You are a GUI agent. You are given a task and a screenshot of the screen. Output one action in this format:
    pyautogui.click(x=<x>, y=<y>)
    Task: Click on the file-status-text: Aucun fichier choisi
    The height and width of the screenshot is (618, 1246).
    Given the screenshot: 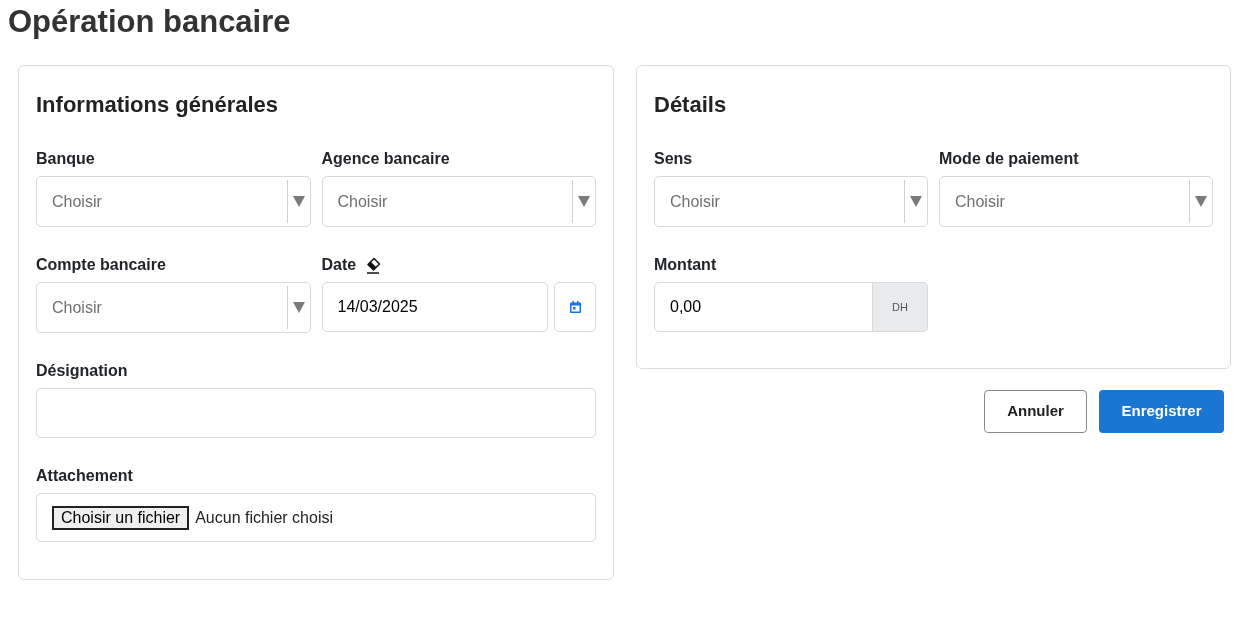 What is the action you would take?
    pyautogui.click(x=264, y=517)
    